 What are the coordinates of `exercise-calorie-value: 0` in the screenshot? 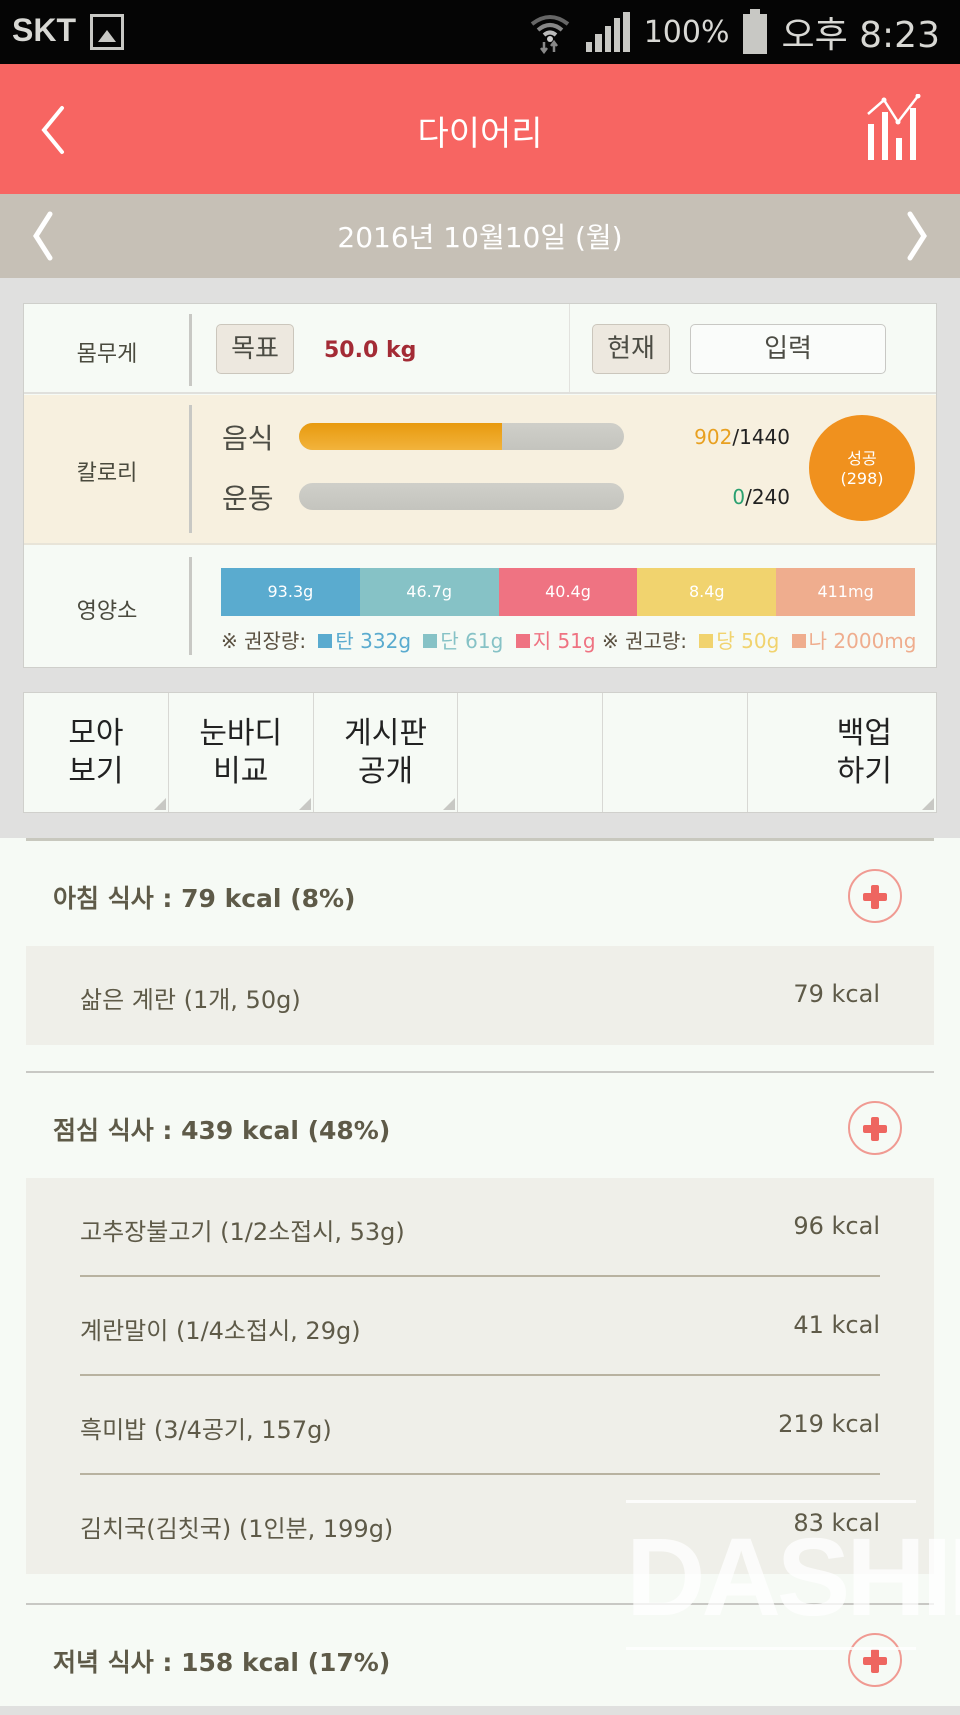 It's located at (739, 497).